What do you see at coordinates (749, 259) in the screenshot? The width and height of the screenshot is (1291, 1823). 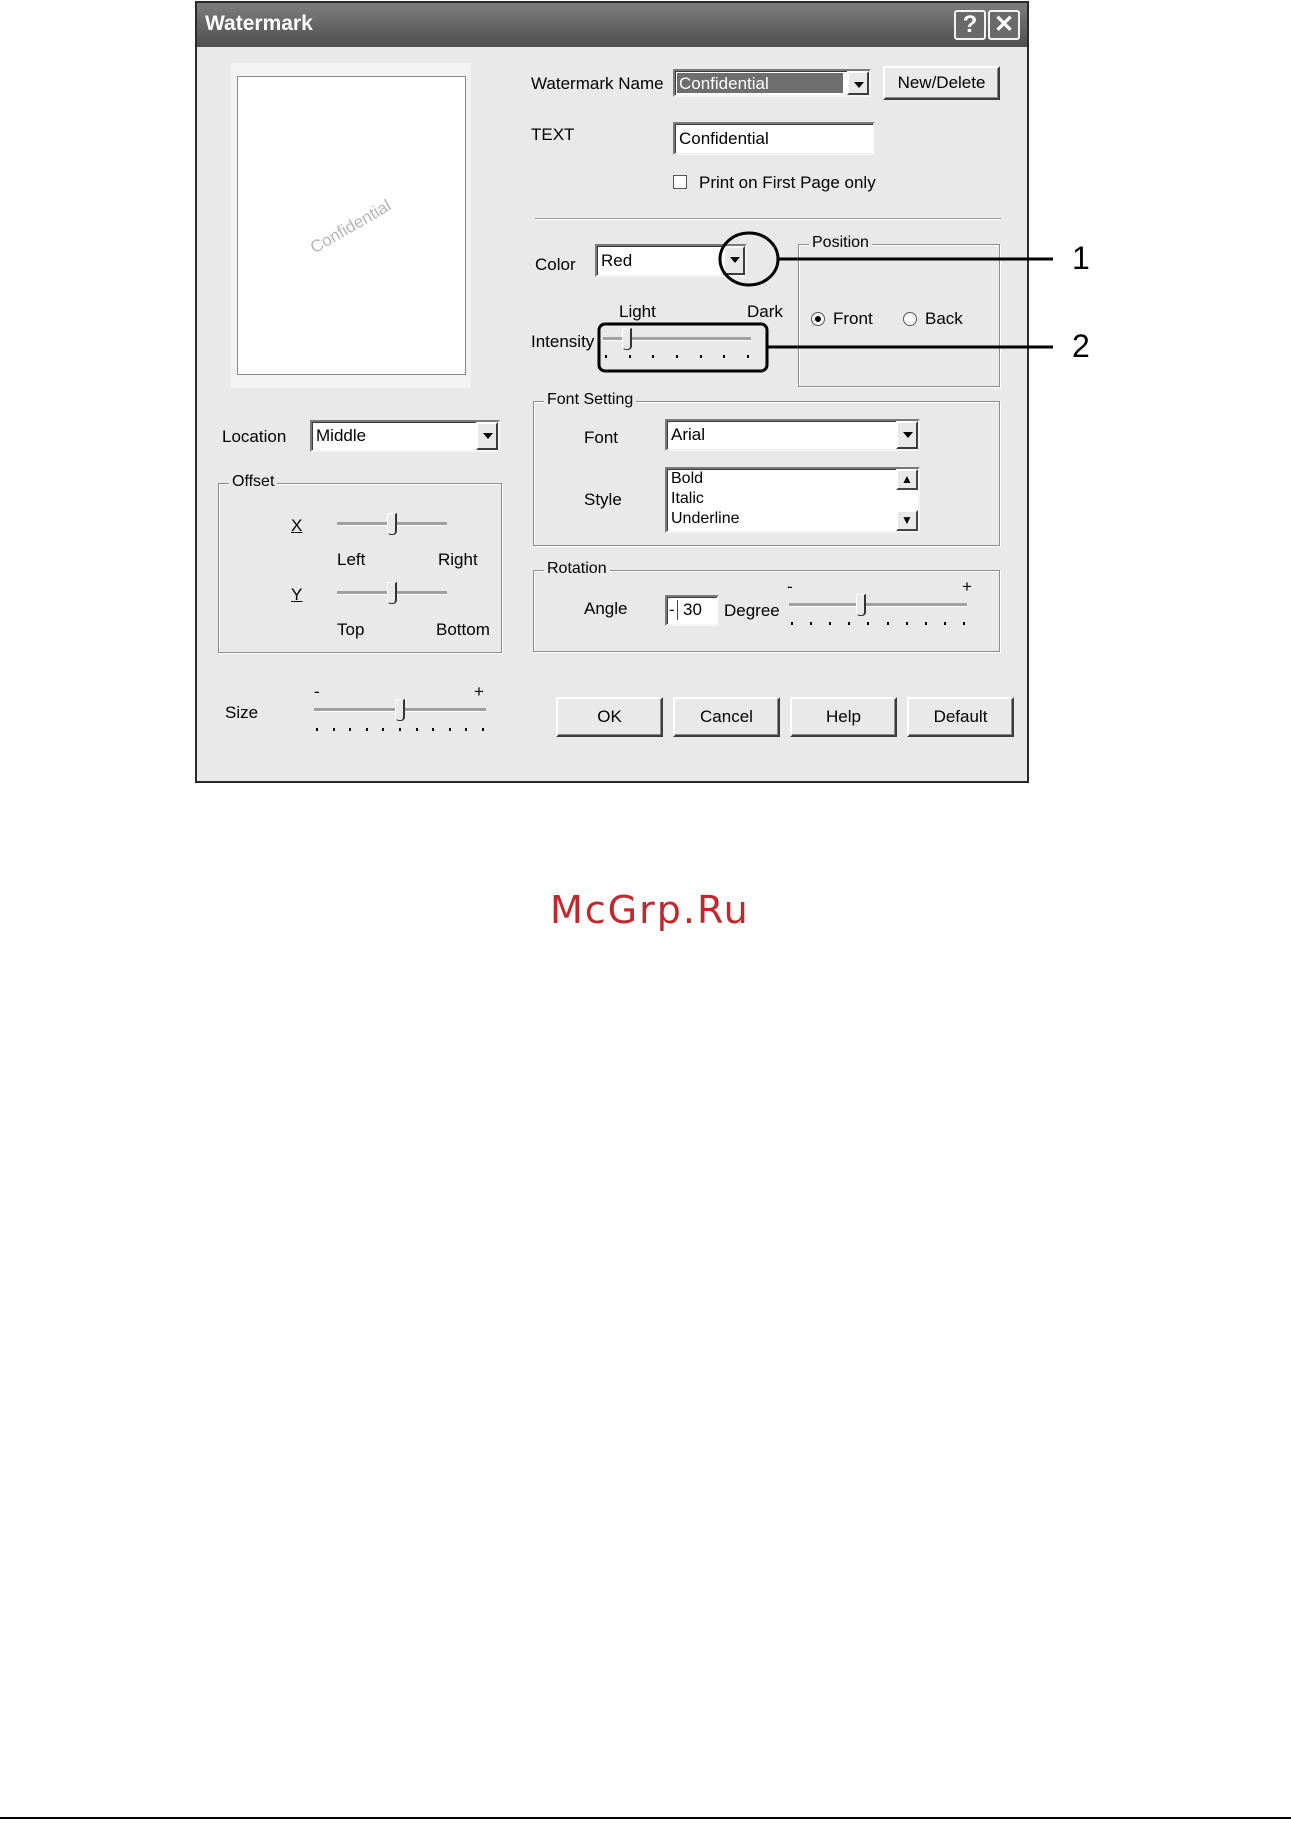 I see `callout-circle` at bounding box center [749, 259].